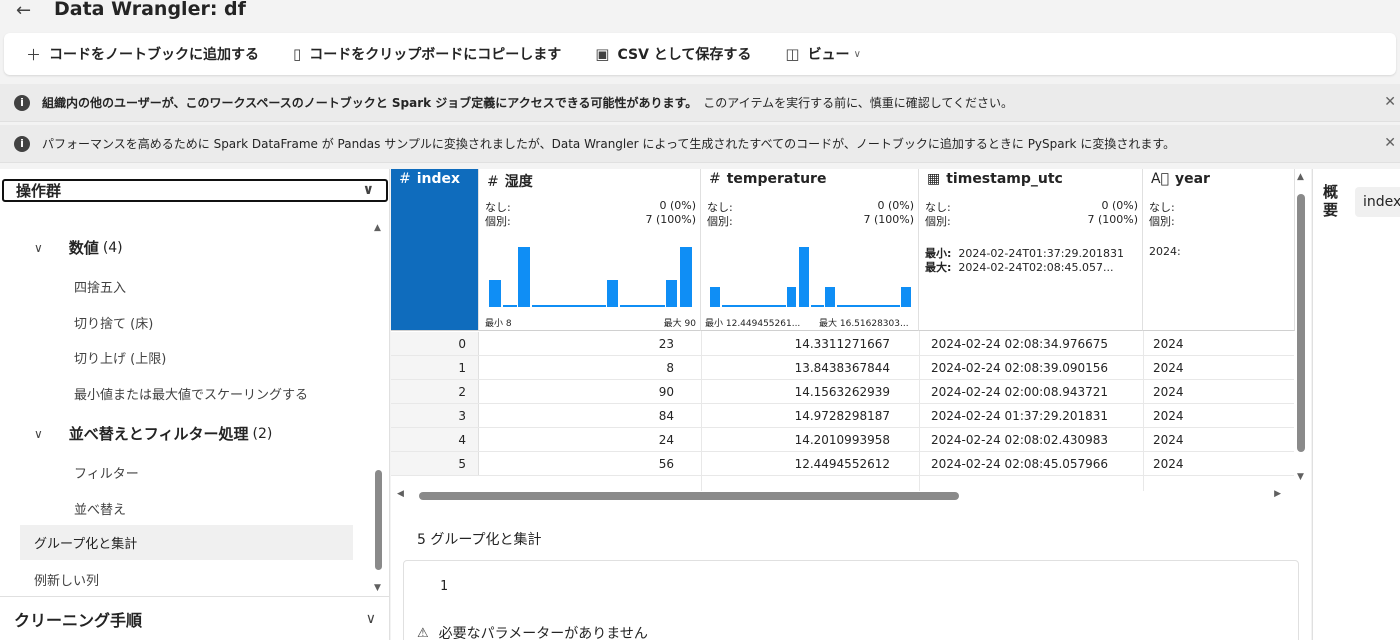  What do you see at coordinates (195, 190) in the screenshot?
I see `operations-header: 操作群 ∨` at bounding box center [195, 190].